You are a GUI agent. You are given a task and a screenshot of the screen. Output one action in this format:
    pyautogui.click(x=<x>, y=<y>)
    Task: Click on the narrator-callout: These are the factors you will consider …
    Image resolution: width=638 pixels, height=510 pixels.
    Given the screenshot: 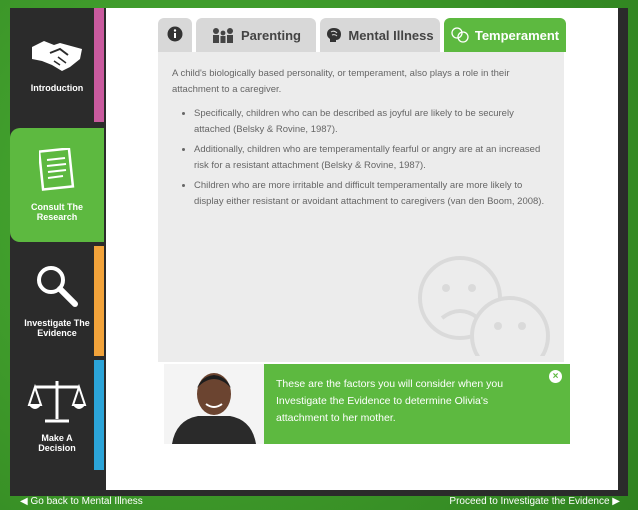 What is the action you would take?
    pyautogui.click(x=367, y=404)
    